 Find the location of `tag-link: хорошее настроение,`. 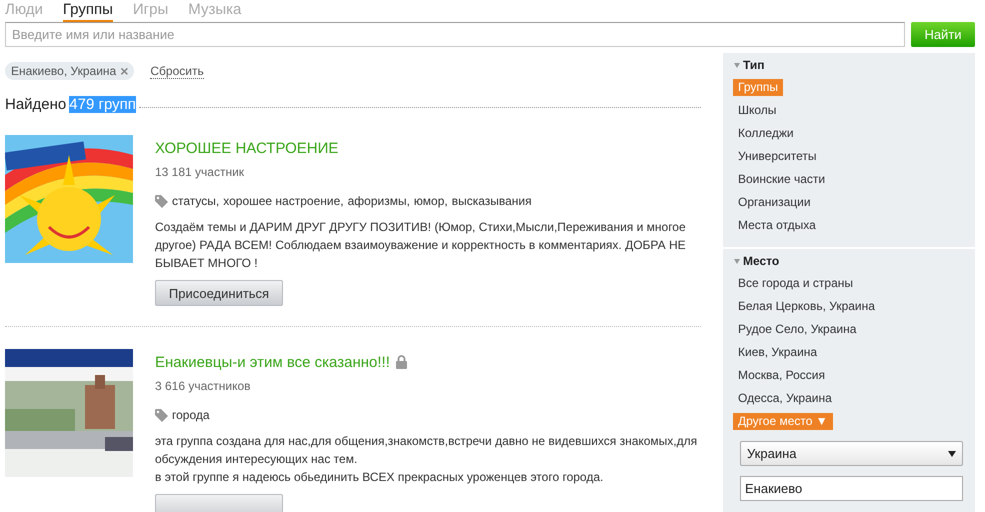

tag-link: хорошее настроение, is located at coordinates (283, 201).